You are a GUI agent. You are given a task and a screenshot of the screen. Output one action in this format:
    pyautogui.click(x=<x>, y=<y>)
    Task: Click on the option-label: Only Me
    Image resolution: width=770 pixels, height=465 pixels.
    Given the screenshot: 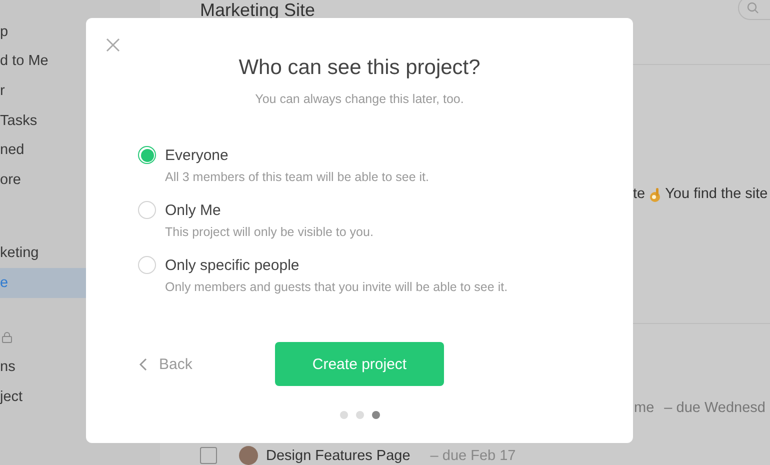 What is the action you would take?
    pyautogui.click(x=399, y=210)
    